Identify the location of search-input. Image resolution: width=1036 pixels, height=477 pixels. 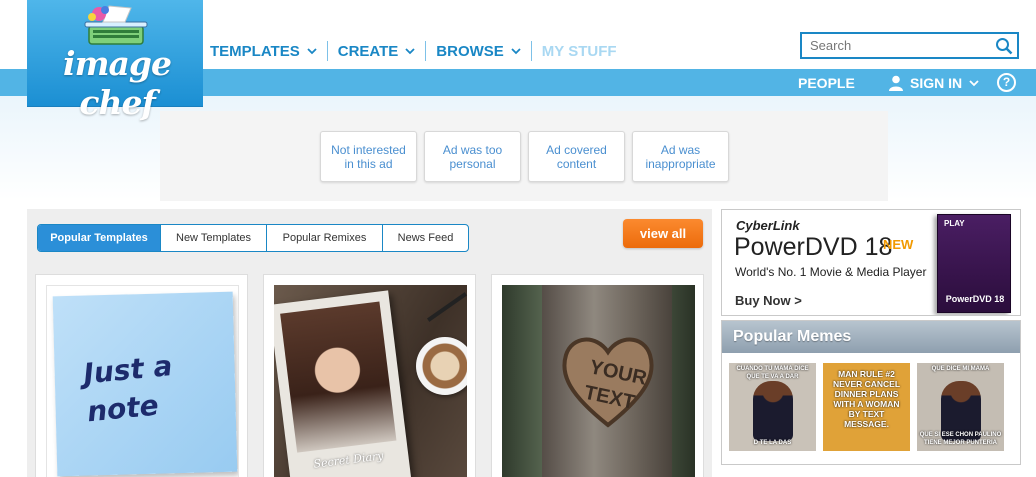
(896, 45).